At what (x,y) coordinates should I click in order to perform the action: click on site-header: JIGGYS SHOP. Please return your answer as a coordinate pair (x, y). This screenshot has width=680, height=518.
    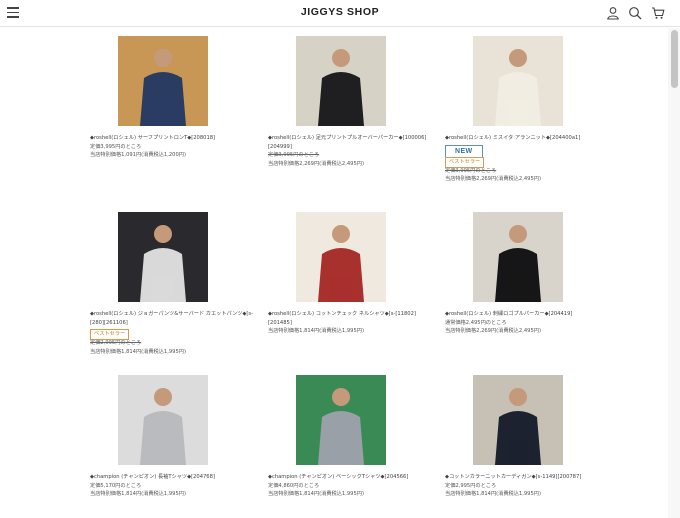
    Looking at the image, I should click on (340, 13).